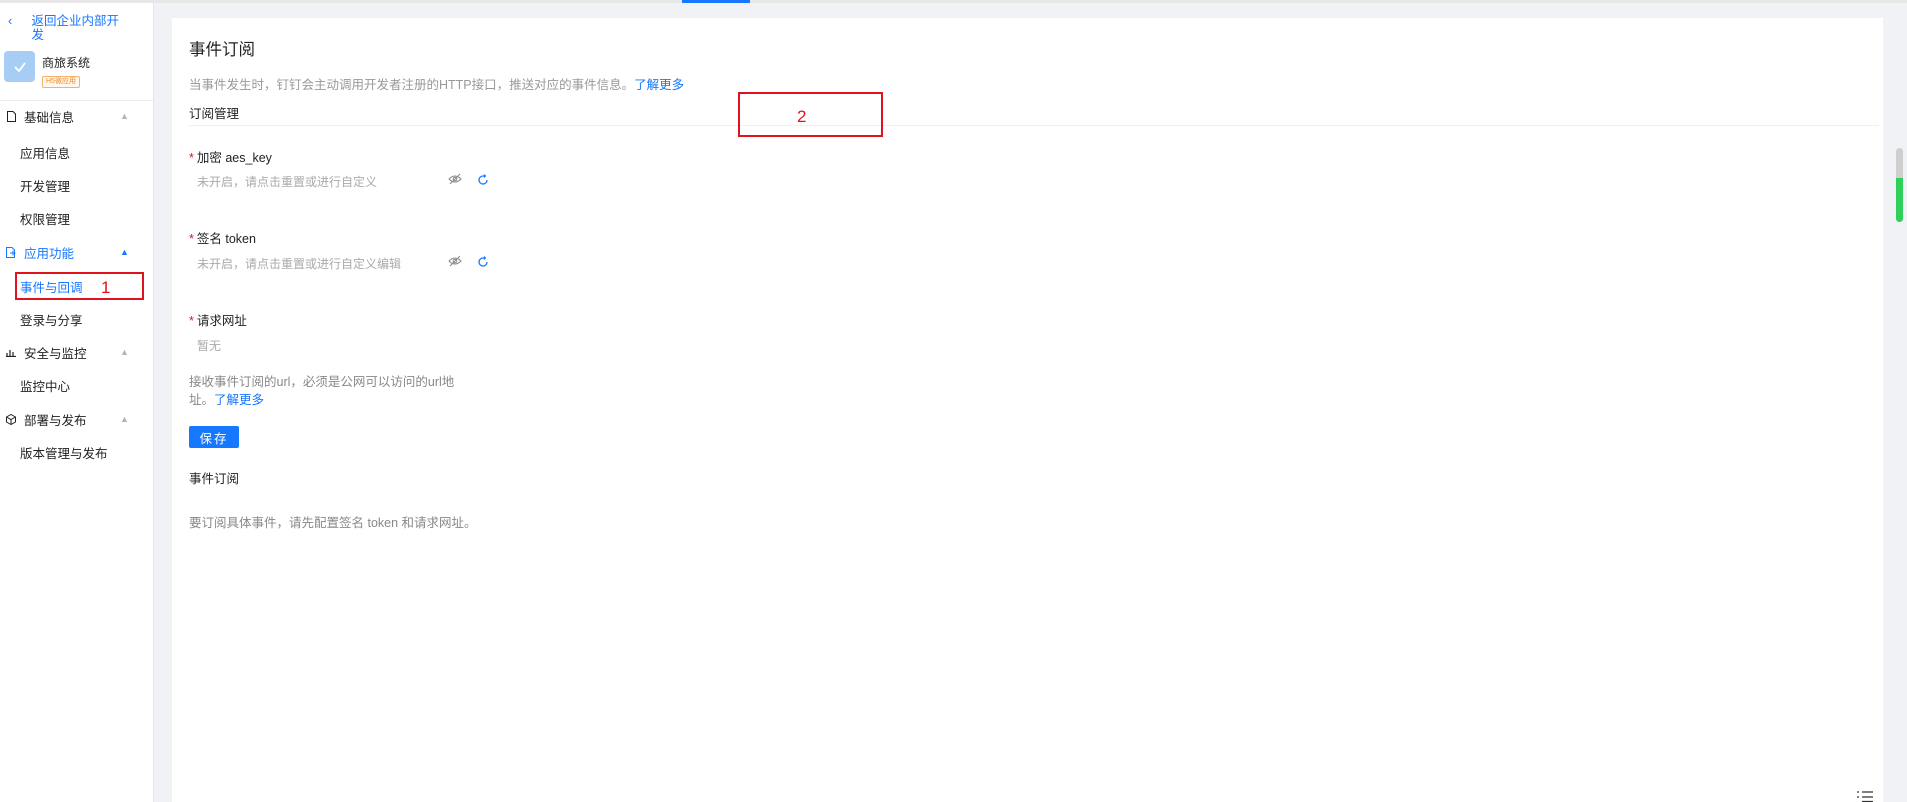 The width and height of the screenshot is (1907, 802). What do you see at coordinates (226, 239) in the screenshot?
I see `token-label-text: 签名 token` at bounding box center [226, 239].